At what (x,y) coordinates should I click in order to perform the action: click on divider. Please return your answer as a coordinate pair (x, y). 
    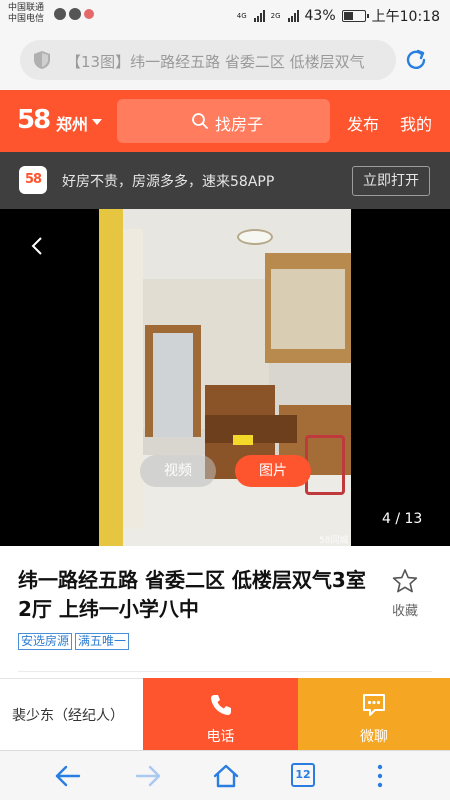
    Looking at the image, I should click on (225, 671).